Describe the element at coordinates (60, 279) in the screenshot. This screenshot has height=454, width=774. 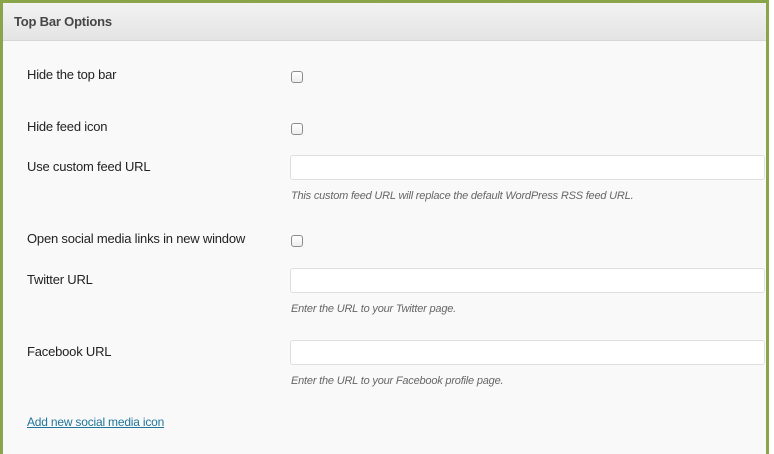
I see `twitter-url-label: Twitter URL` at that location.